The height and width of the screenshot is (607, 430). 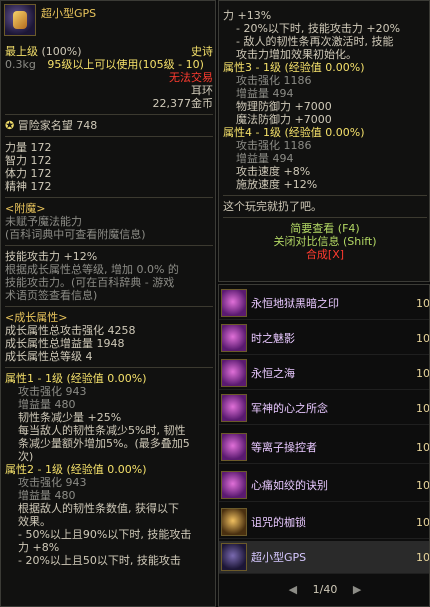 What do you see at coordinates (16, 160) in the screenshot?
I see `stat-name: 智力` at bounding box center [16, 160].